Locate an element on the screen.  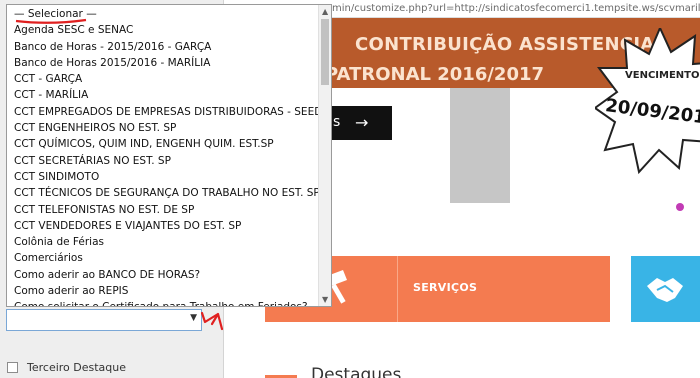
handshake-icon is located at coordinates (665, 290).